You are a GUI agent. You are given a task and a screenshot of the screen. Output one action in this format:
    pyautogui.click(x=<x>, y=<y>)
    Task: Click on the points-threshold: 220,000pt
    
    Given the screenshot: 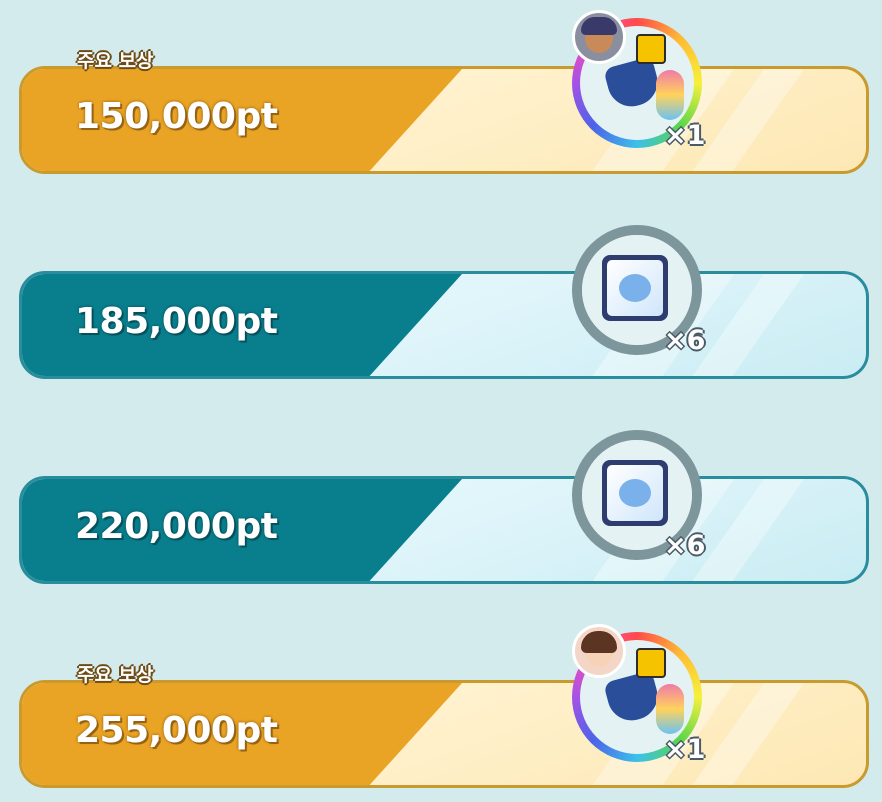 What is the action you would take?
    pyautogui.click(x=176, y=526)
    